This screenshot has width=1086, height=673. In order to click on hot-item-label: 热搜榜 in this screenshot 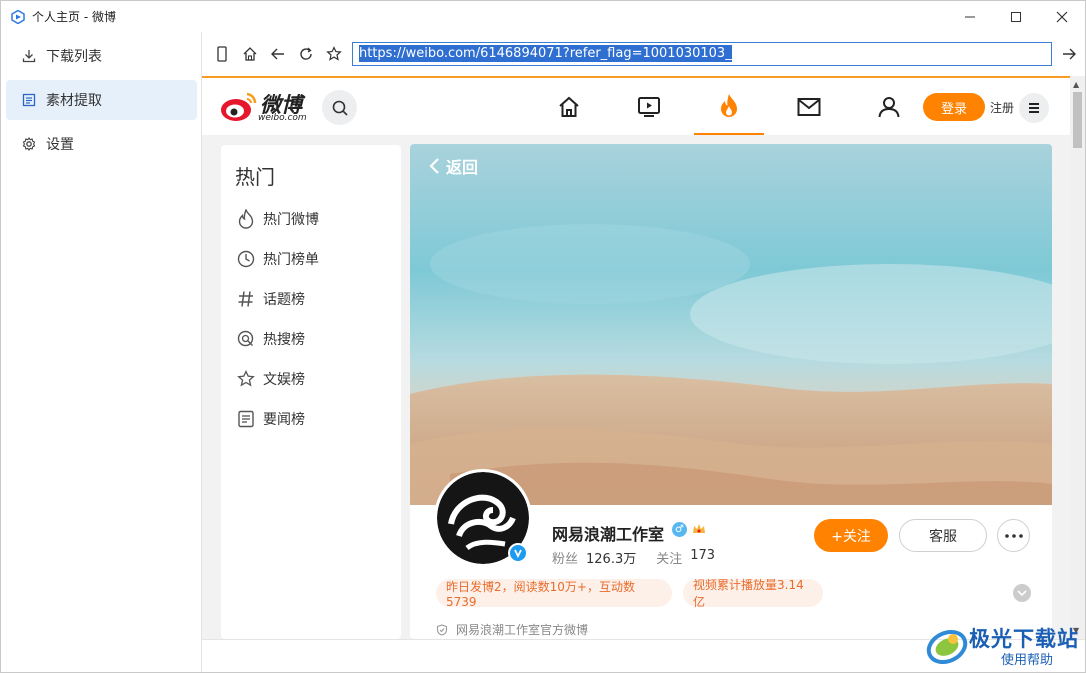, I will do `click(284, 340)`.